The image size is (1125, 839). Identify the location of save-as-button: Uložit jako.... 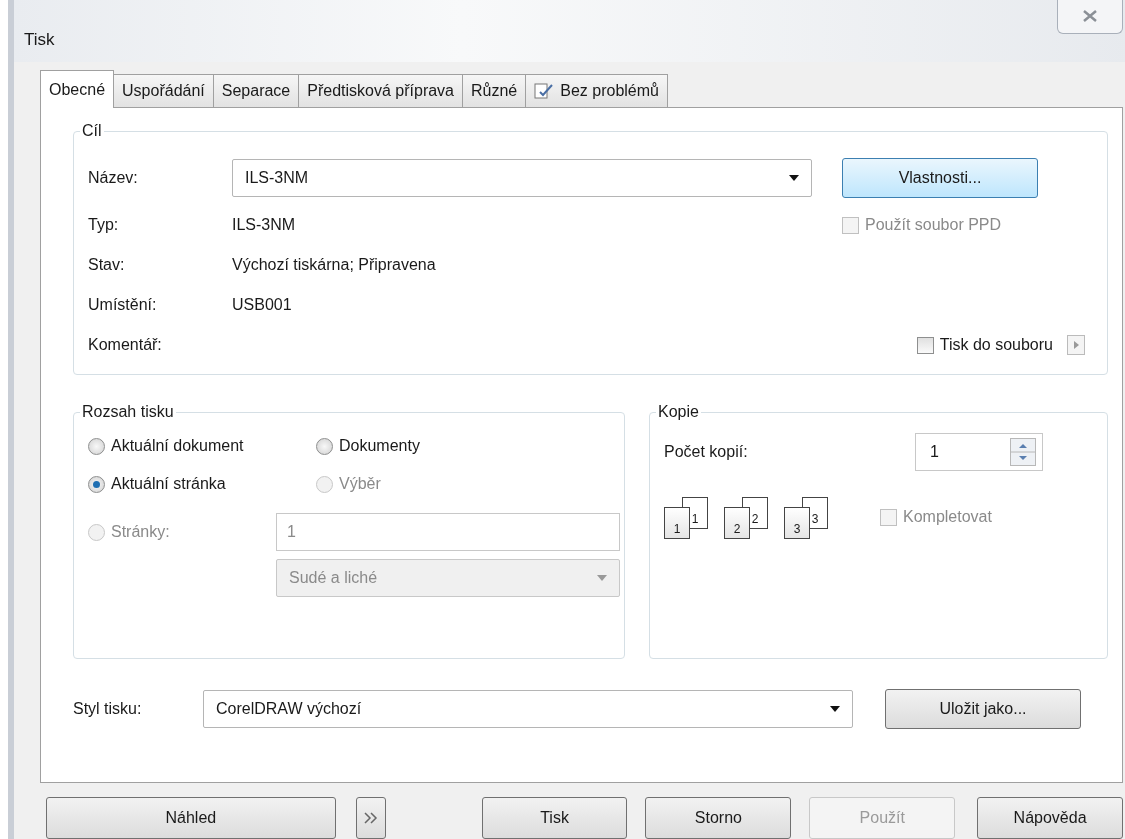
(983, 709).